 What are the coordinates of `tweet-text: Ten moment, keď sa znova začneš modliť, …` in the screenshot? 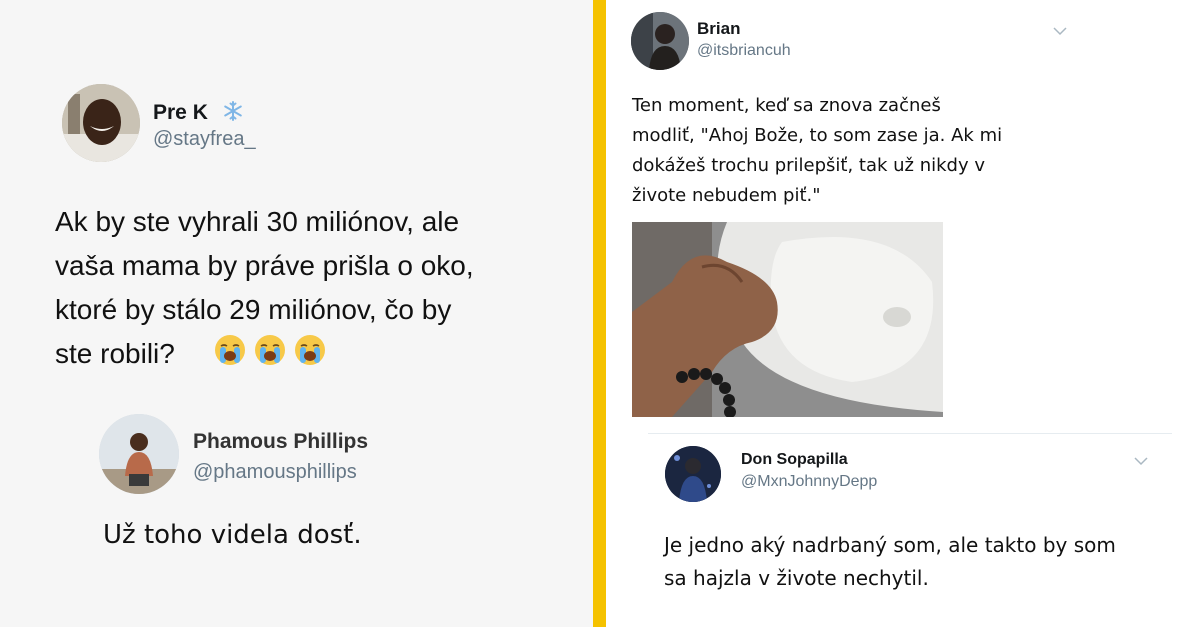 It's located at (817, 150).